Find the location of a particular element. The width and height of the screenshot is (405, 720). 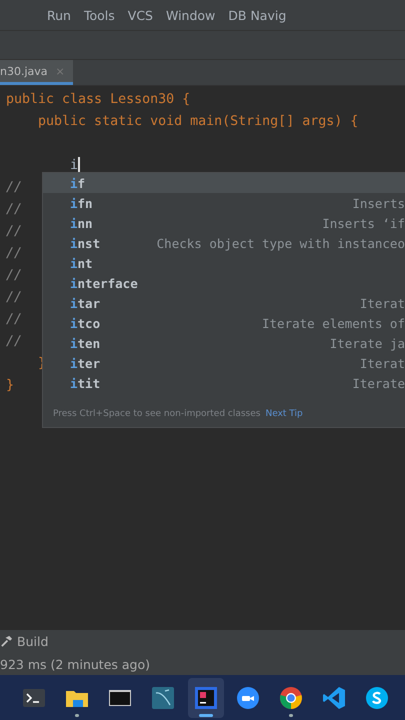

keyword-suggestion: interface is located at coordinates (104, 283).